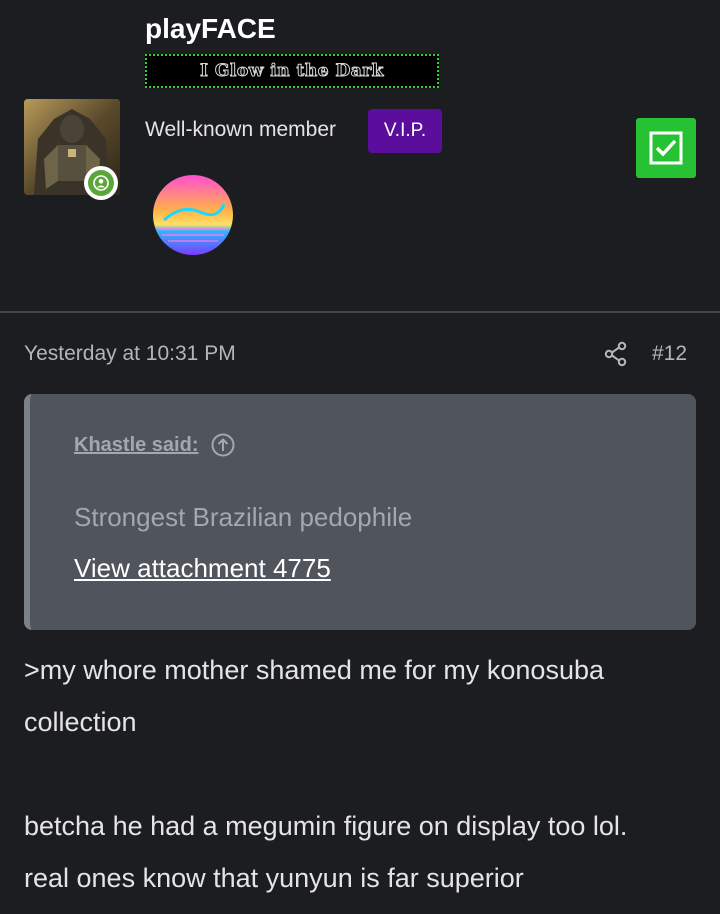 The width and height of the screenshot is (720, 914). Describe the element at coordinates (210, 29) in the screenshot. I see `username: playFACE` at that location.